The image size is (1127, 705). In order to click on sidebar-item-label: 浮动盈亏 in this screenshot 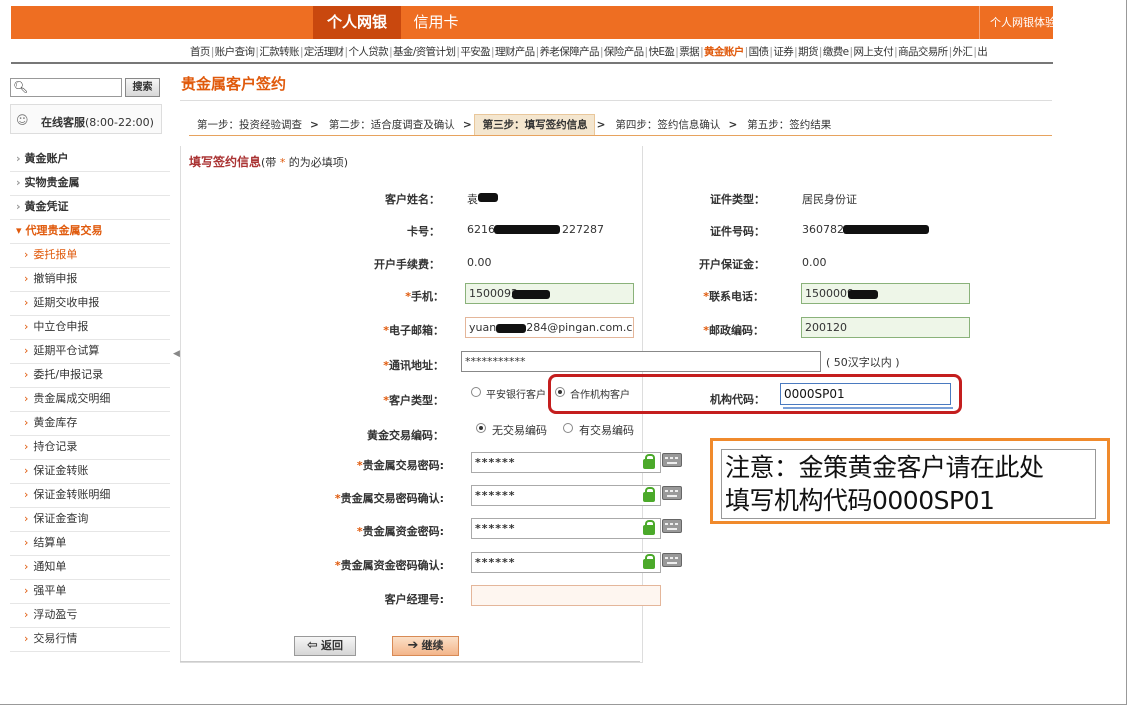, I will do `click(55, 614)`.